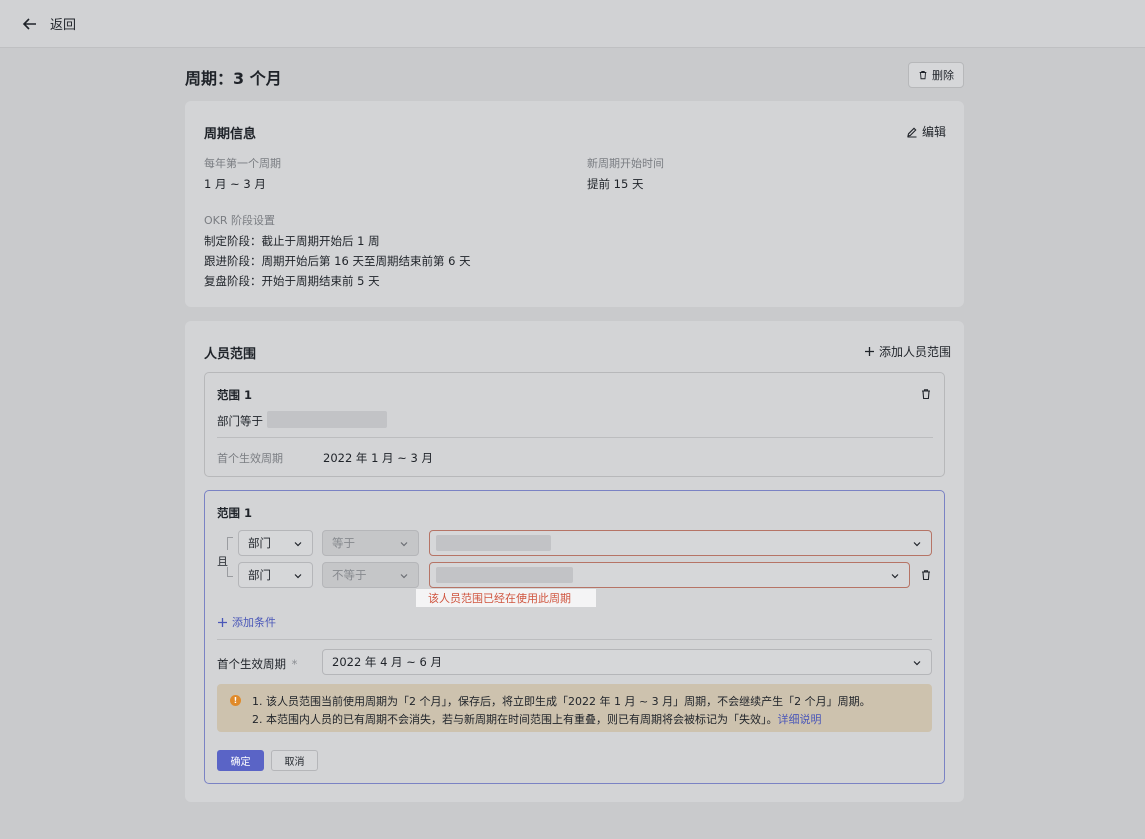 This screenshot has width=1145, height=839. I want to click on top-bar: 返回, so click(572, 24).